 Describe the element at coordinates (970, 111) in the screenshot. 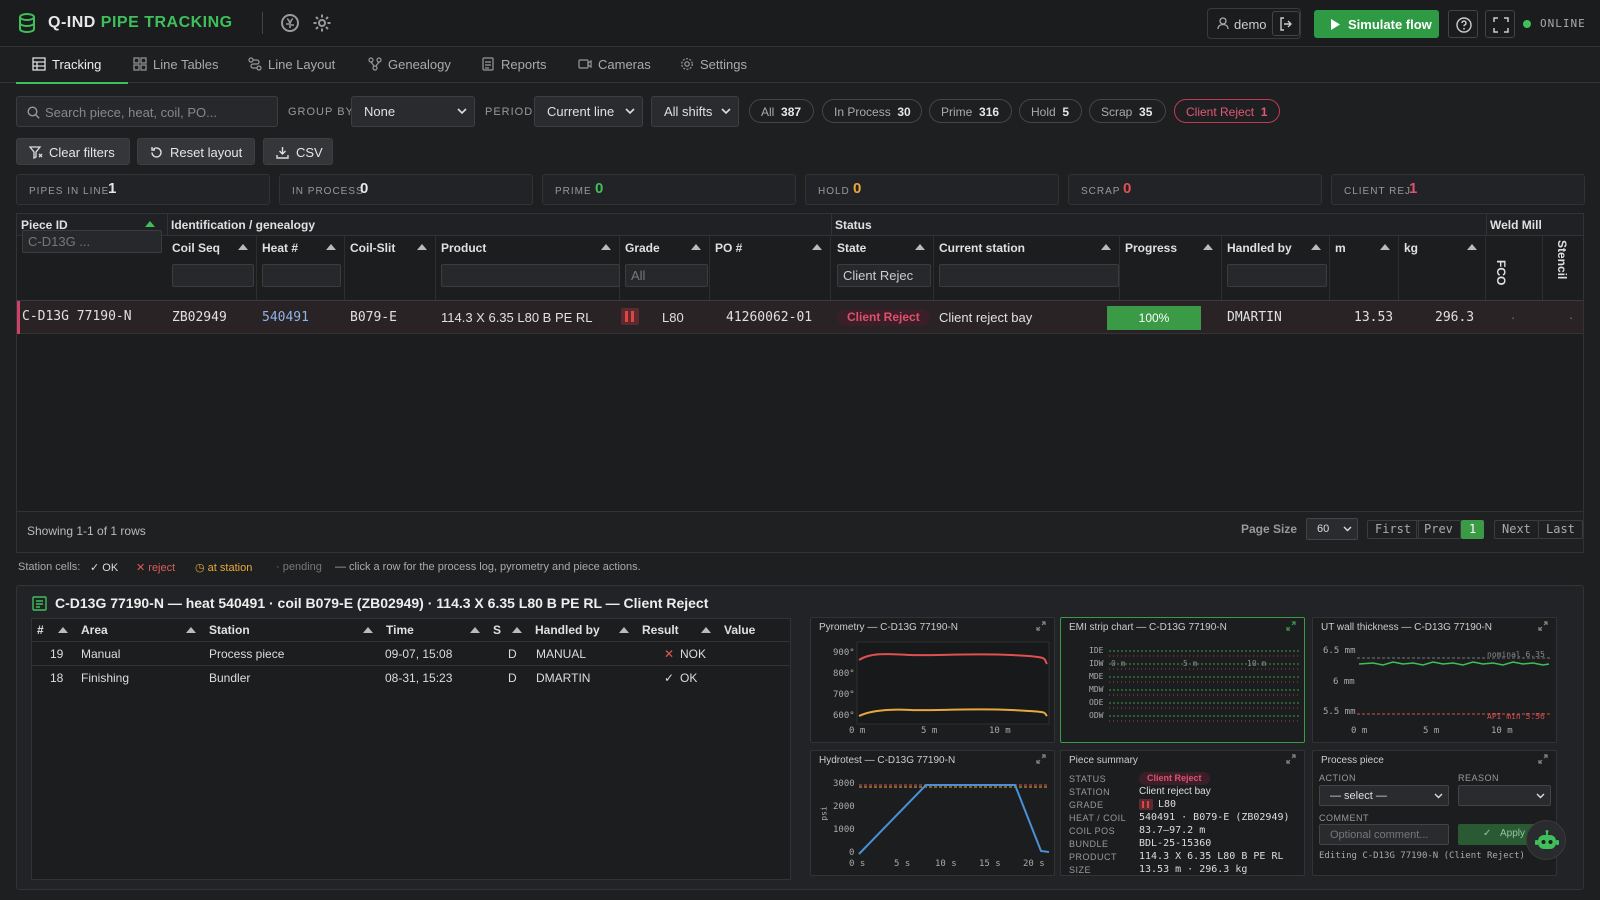

I see `filter-pill-prime: Prime 316` at that location.